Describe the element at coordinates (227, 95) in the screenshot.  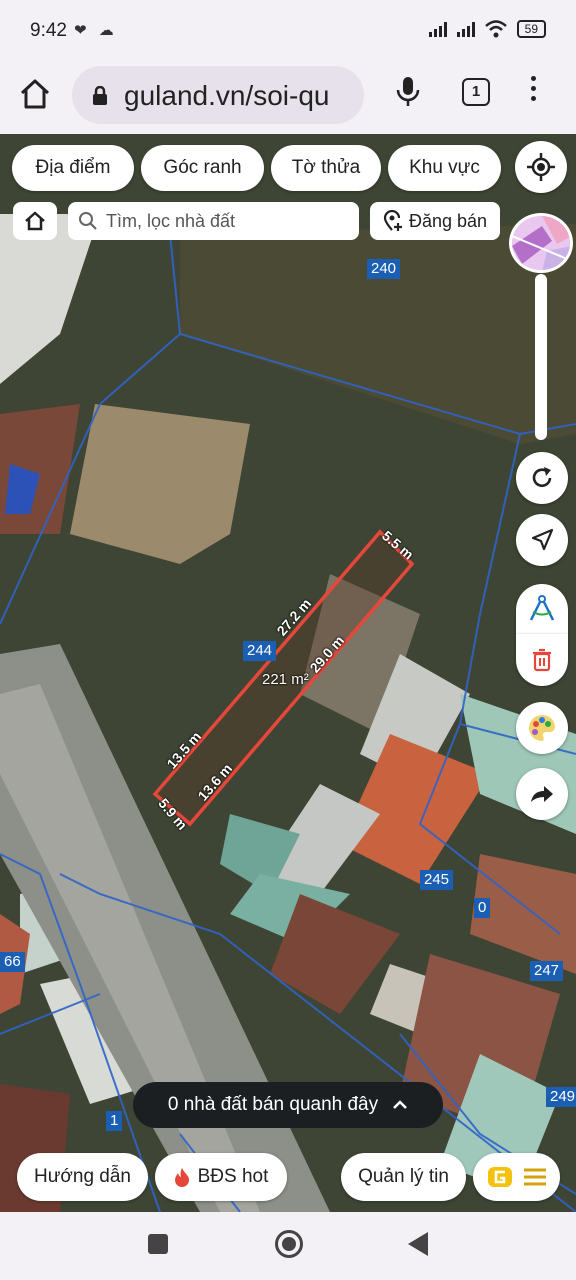
I see `url-text: guland.vn/soi-qu` at that location.